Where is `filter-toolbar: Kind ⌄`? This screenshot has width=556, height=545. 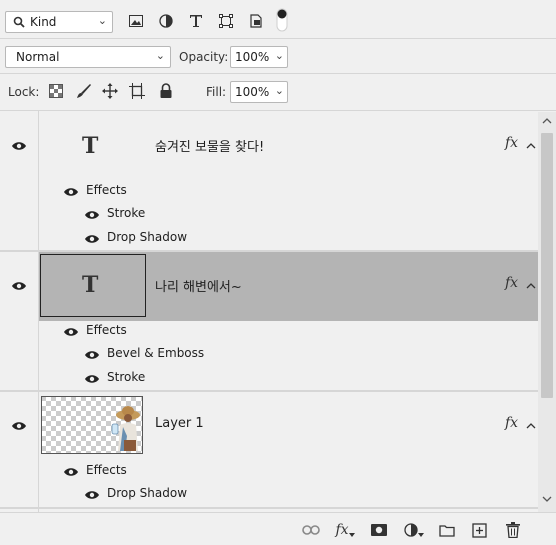 filter-toolbar: Kind ⌄ is located at coordinates (278, 19).